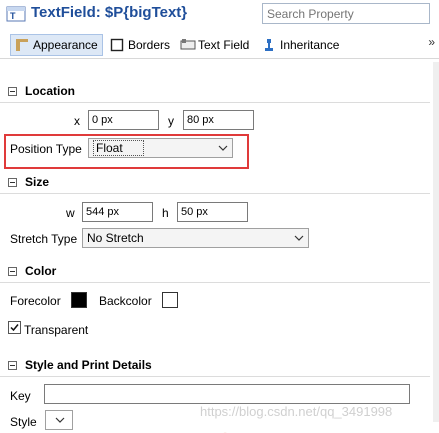 Image resolution: width=439 pixels, height=433 pixels. What do you see at coordinates (188, 45) in the screenshot?
I see `text-field-icon` at bounding box center [188, 45].